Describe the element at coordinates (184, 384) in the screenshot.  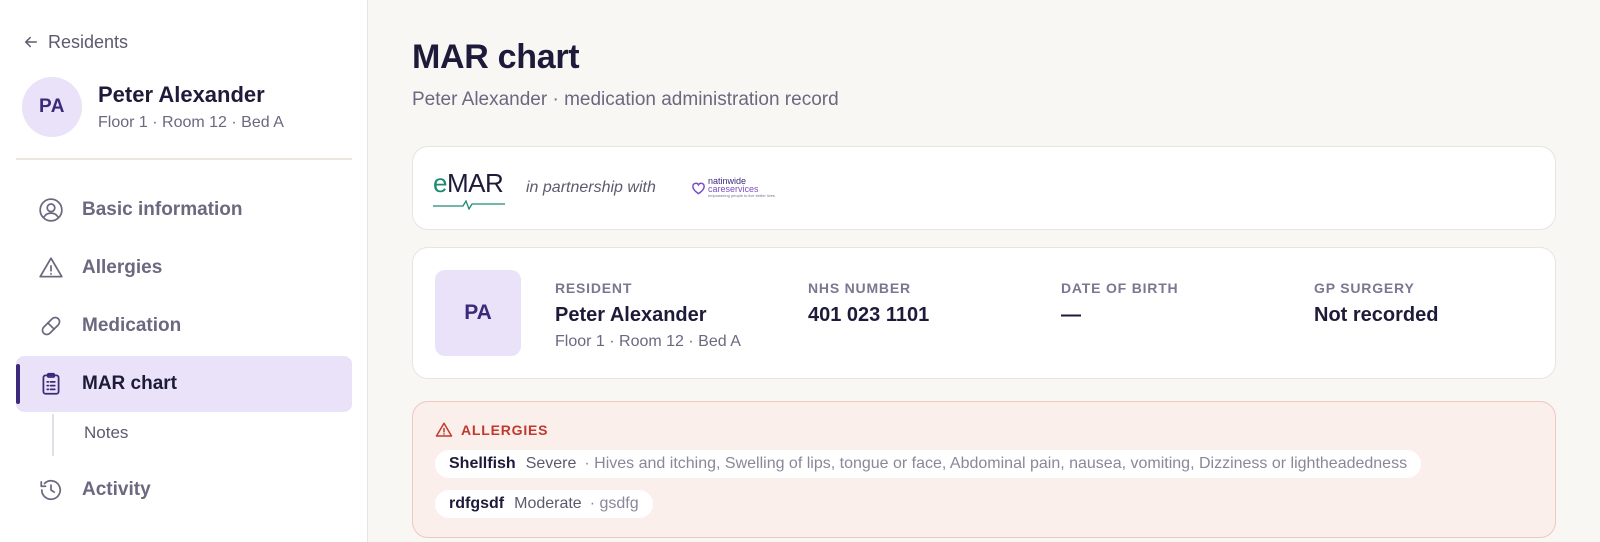
I see `sidebar-item-mar-chart: MAR chart` at that location.